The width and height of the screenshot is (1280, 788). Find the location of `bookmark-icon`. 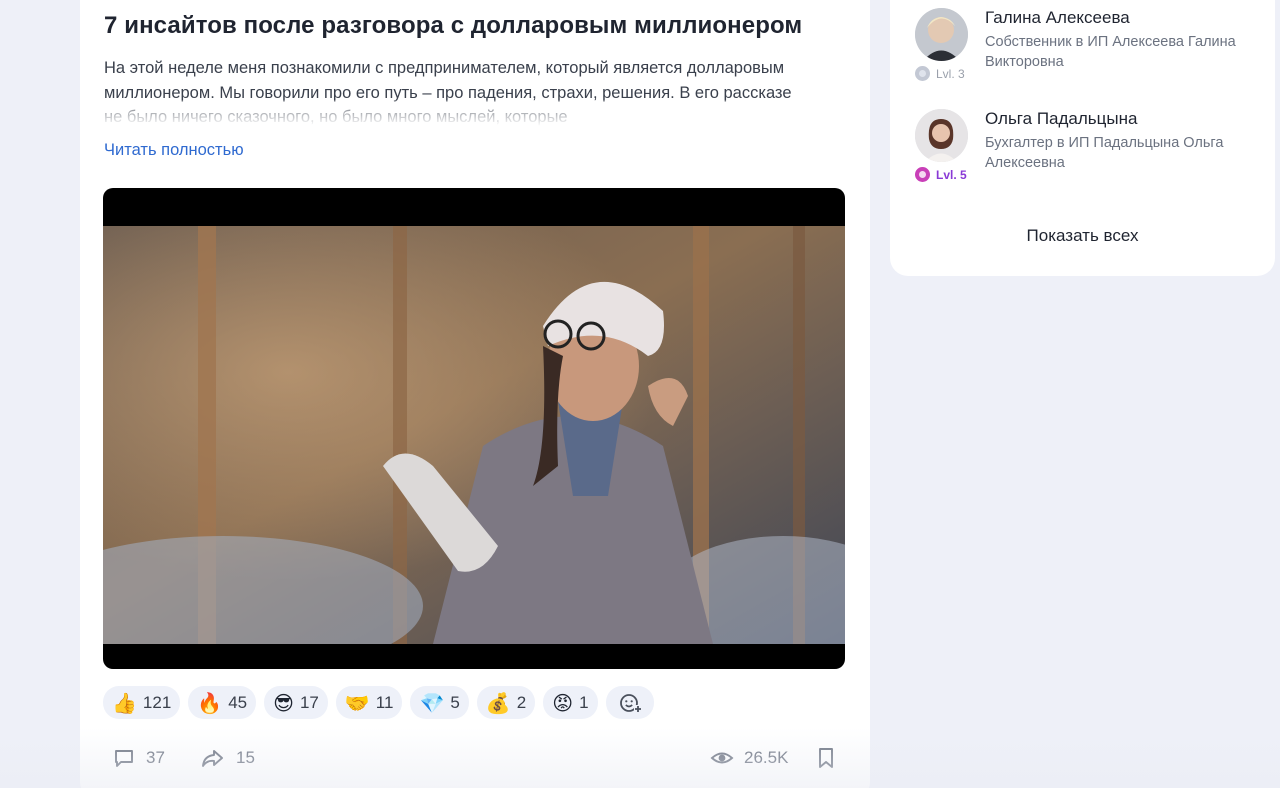

bookmark-icon is located at coordinates (826, 758).